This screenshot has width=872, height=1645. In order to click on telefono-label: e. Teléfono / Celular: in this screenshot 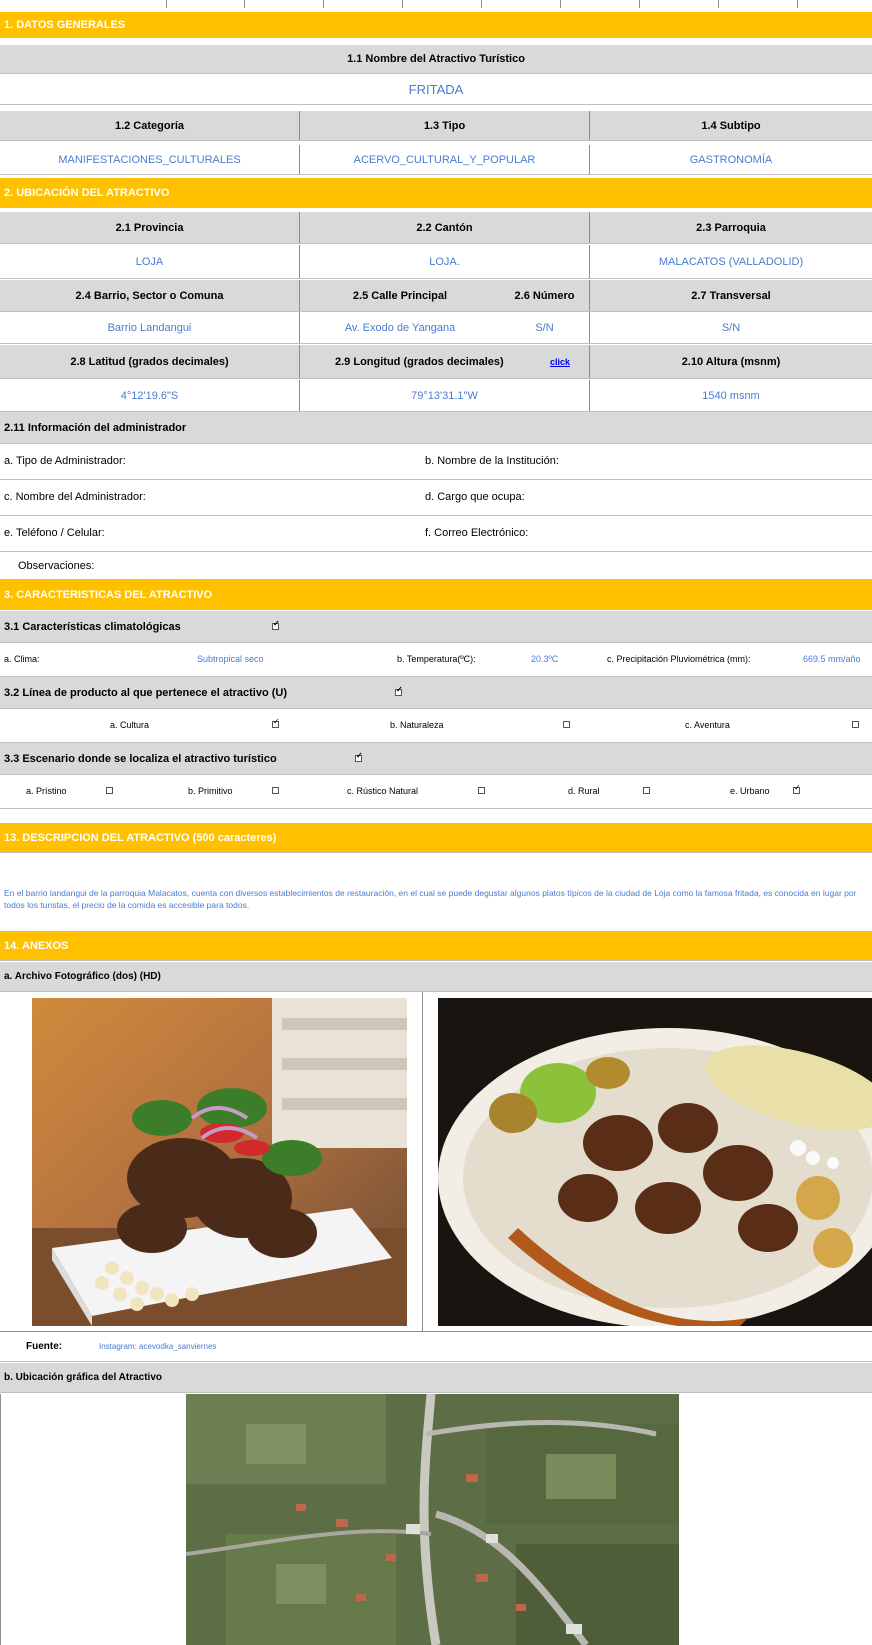, I will do `click(54, 533)`.